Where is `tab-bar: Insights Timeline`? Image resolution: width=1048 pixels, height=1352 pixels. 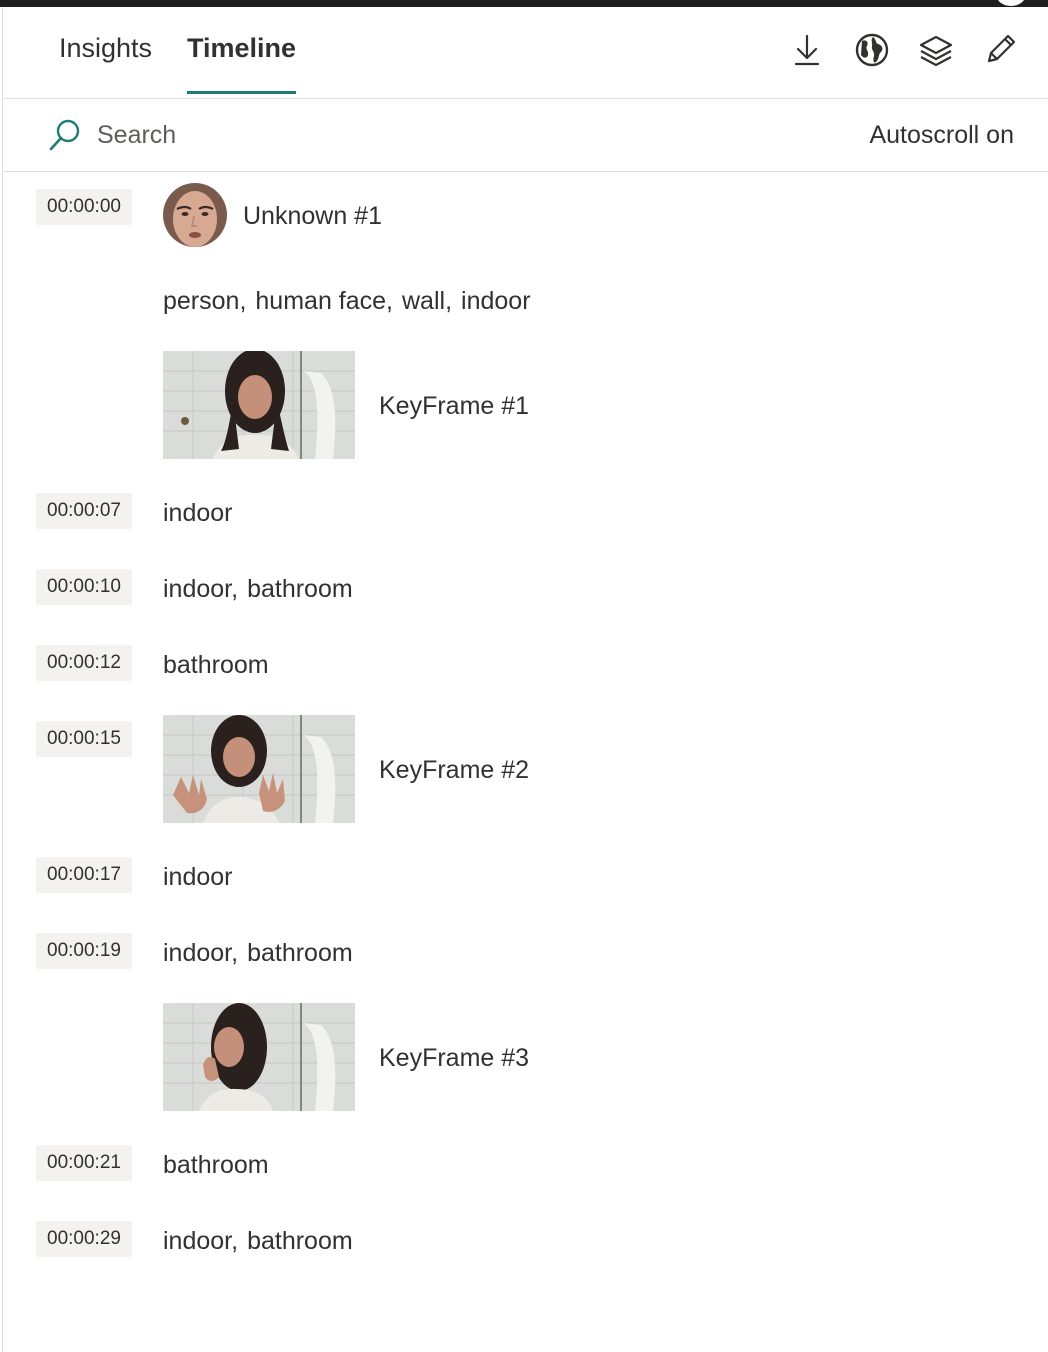
tab-bar: Insights Timeline is located at coordinates (525, 53).